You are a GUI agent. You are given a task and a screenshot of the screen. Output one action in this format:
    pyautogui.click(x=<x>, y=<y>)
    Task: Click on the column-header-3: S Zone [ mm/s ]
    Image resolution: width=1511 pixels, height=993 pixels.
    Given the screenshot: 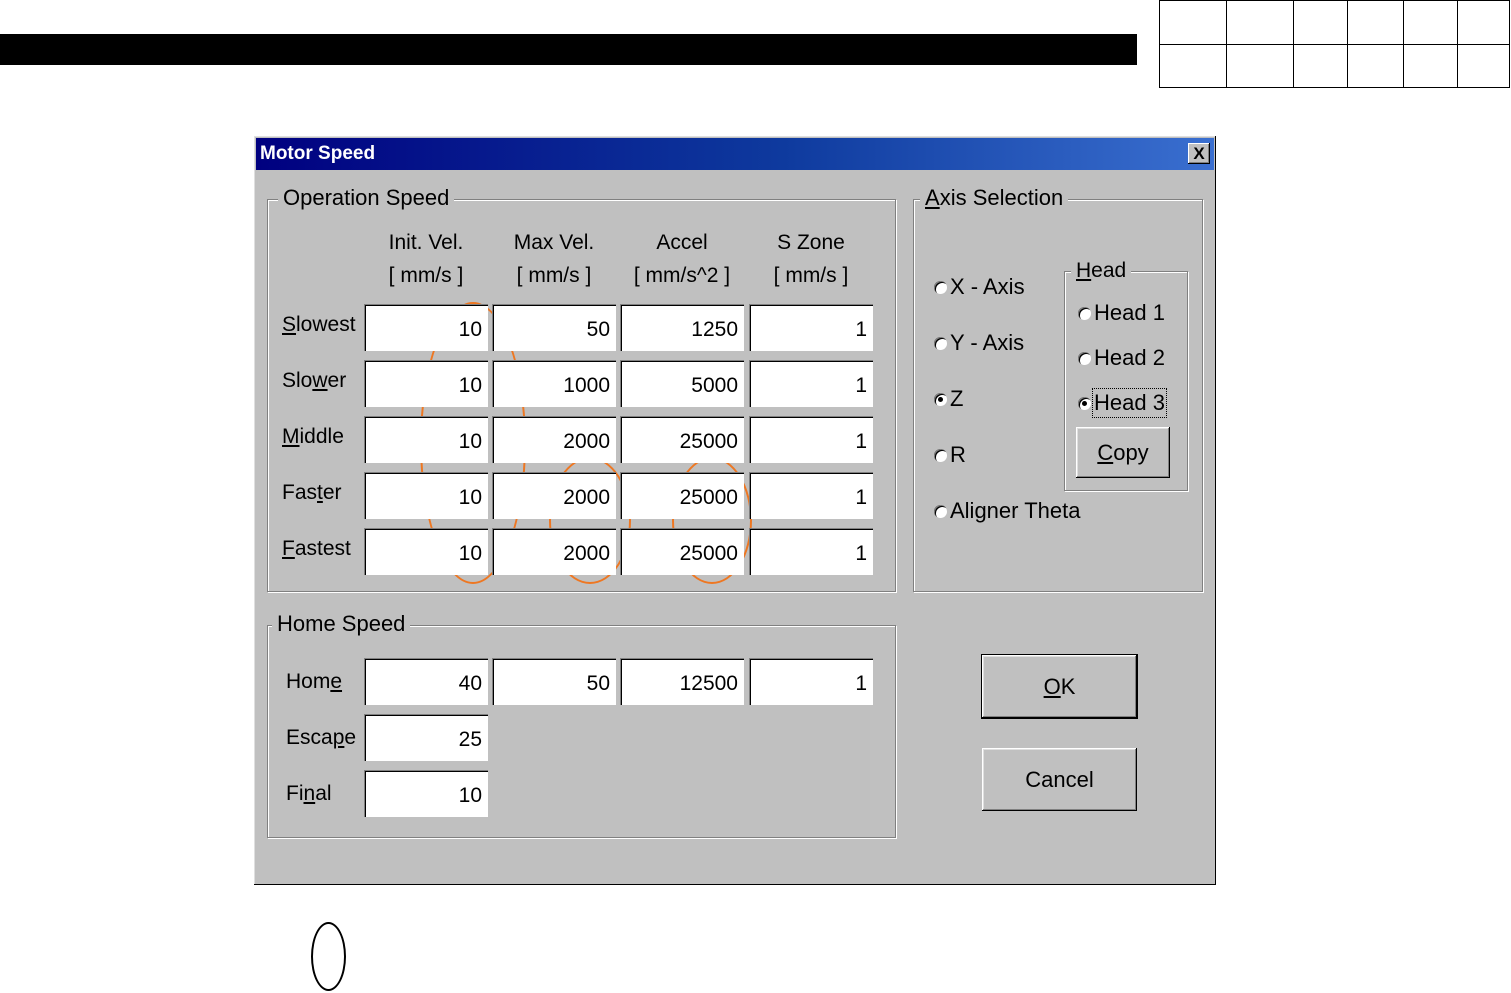 What is the action you would take?
    pyautogui.click(x=811, y=259)
    